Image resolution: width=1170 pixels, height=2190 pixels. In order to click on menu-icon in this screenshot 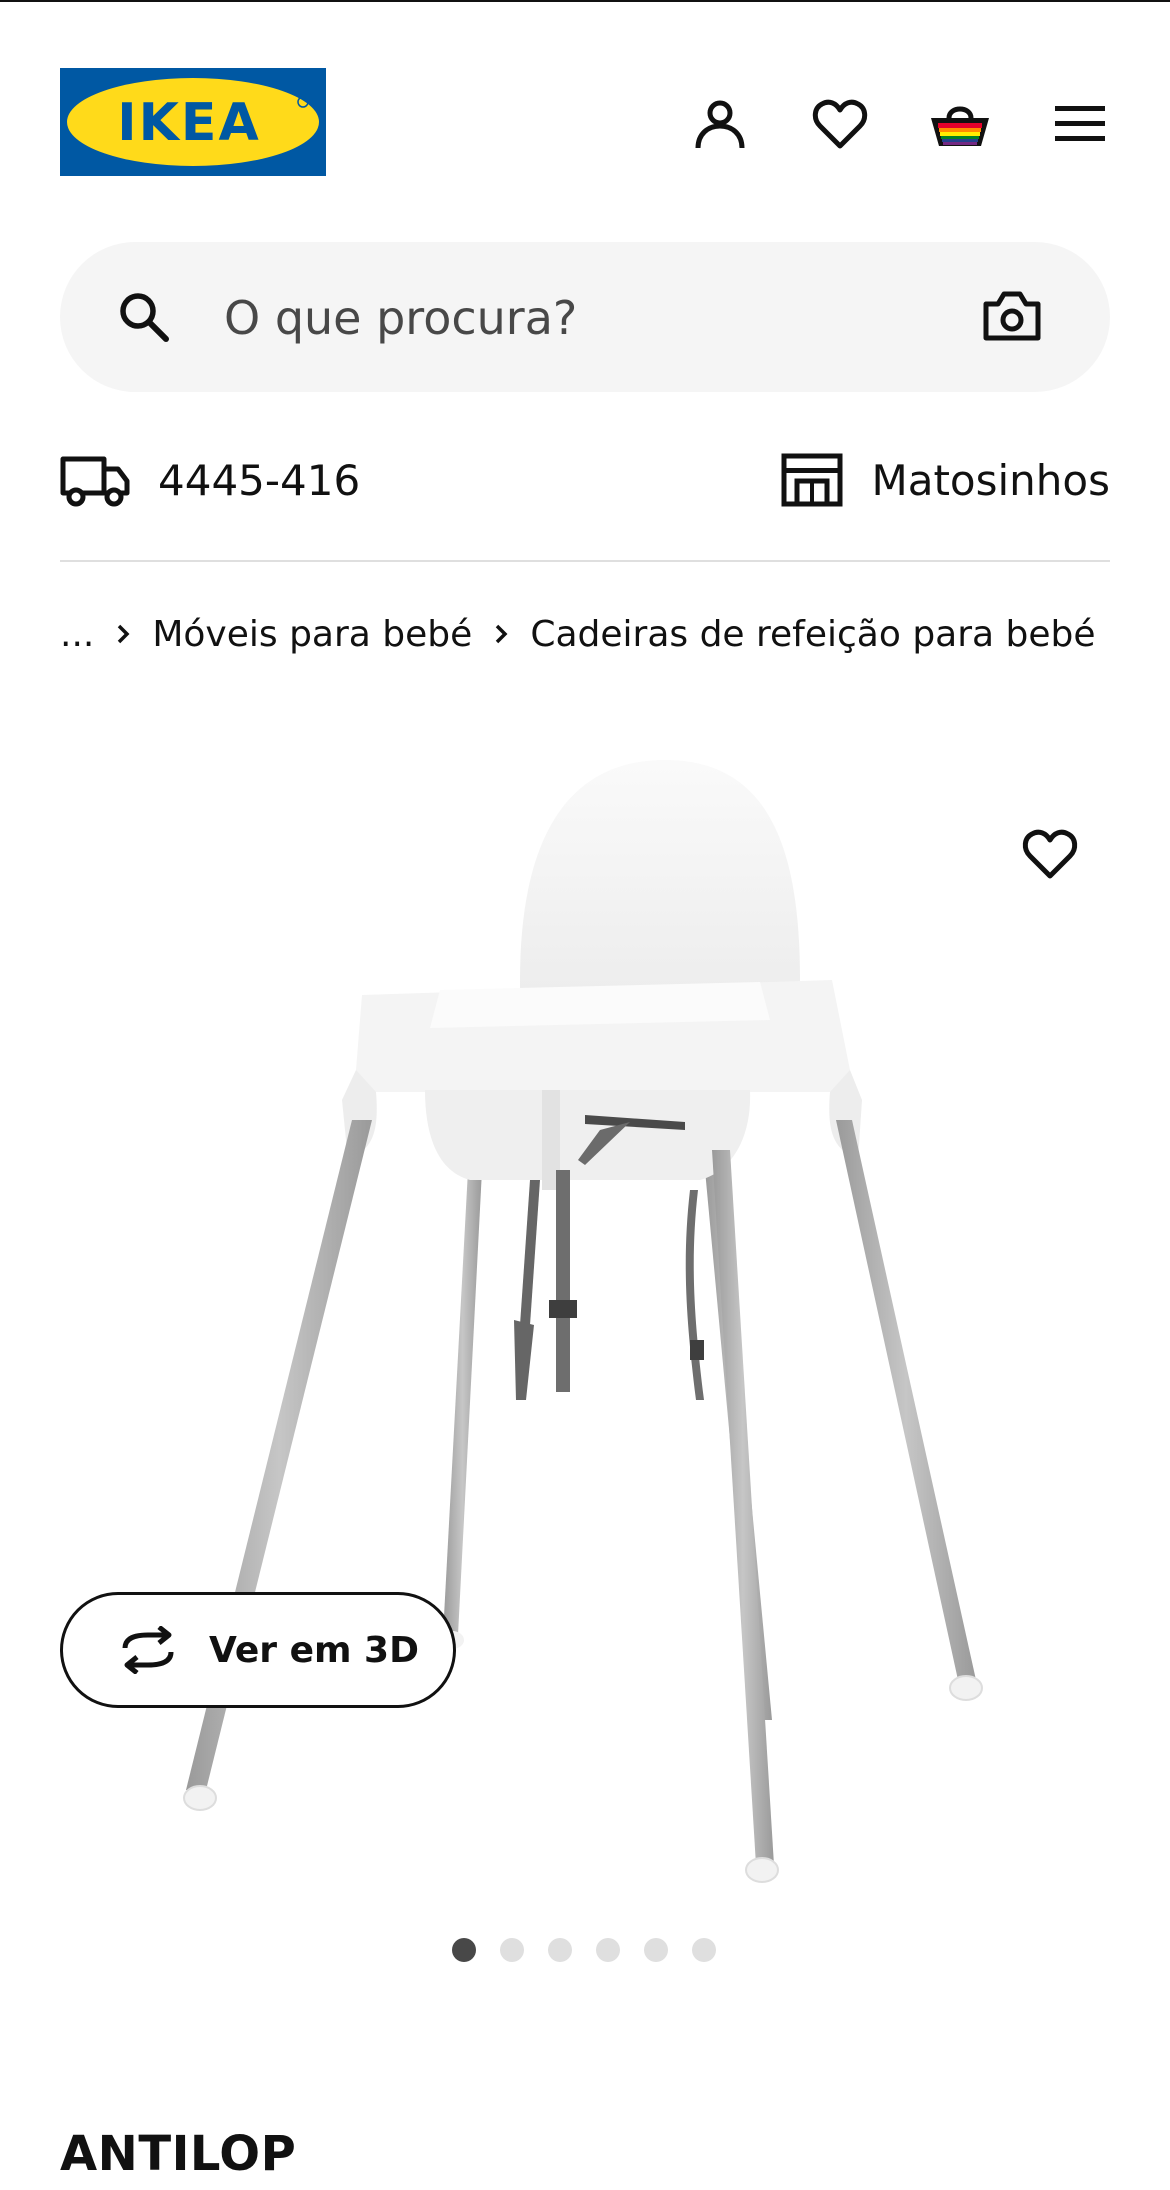, I will do `click(1080, 124)`.